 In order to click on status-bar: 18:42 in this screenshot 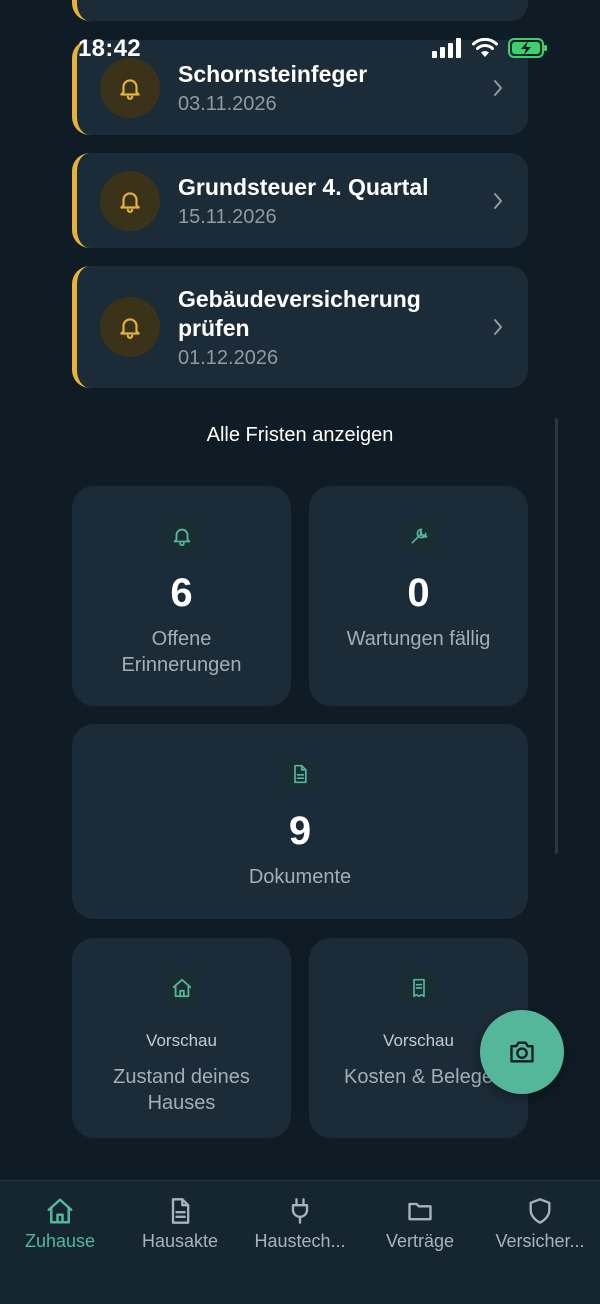, I will do `click(300, 50)`.